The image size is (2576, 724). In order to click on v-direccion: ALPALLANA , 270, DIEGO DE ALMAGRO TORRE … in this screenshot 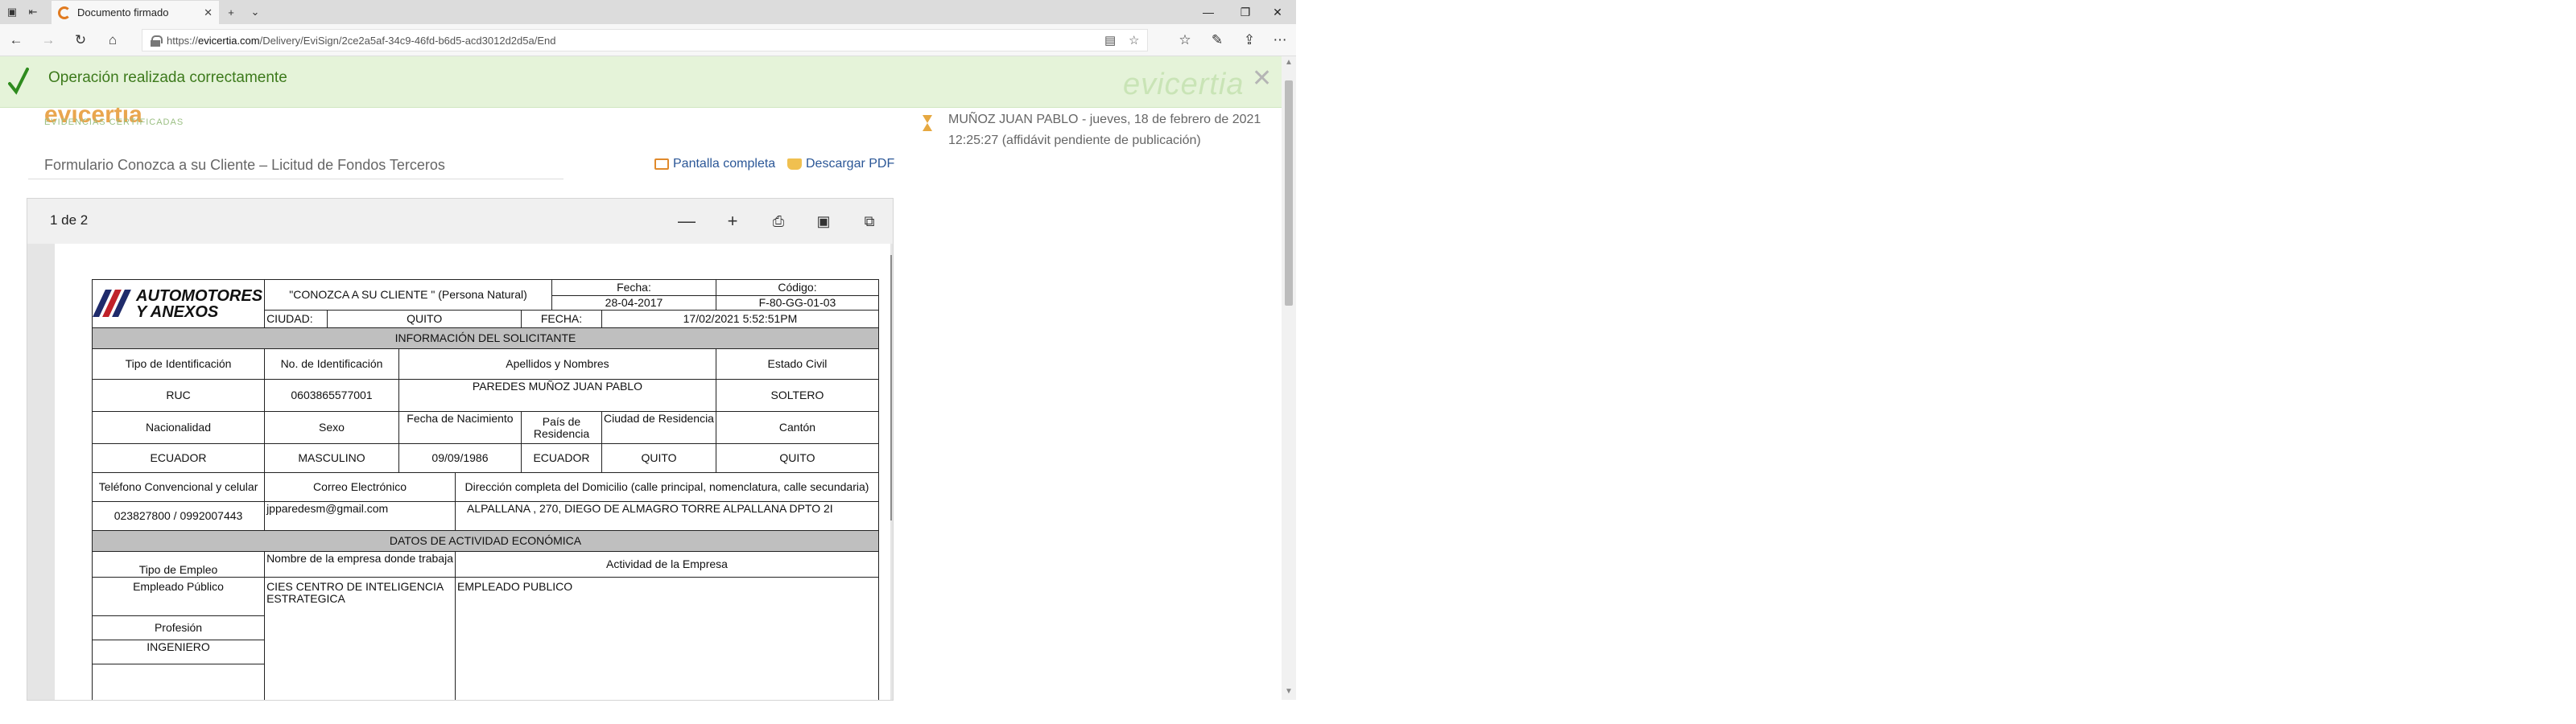, I will do `click(666, 516)`.